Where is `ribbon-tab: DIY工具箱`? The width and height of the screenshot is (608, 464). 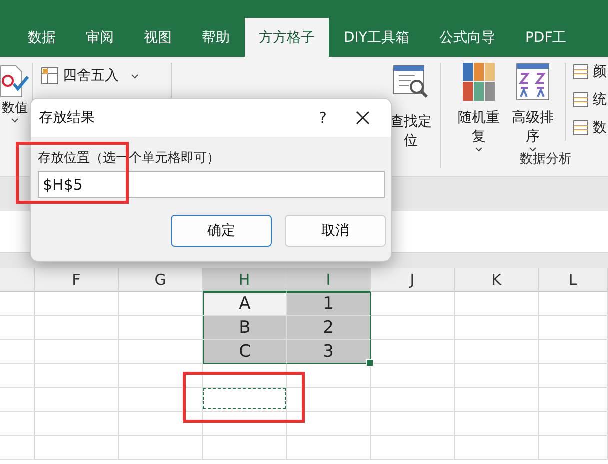 ribbon-tab: DIY工具箱 is located at coordinates (376, 37).